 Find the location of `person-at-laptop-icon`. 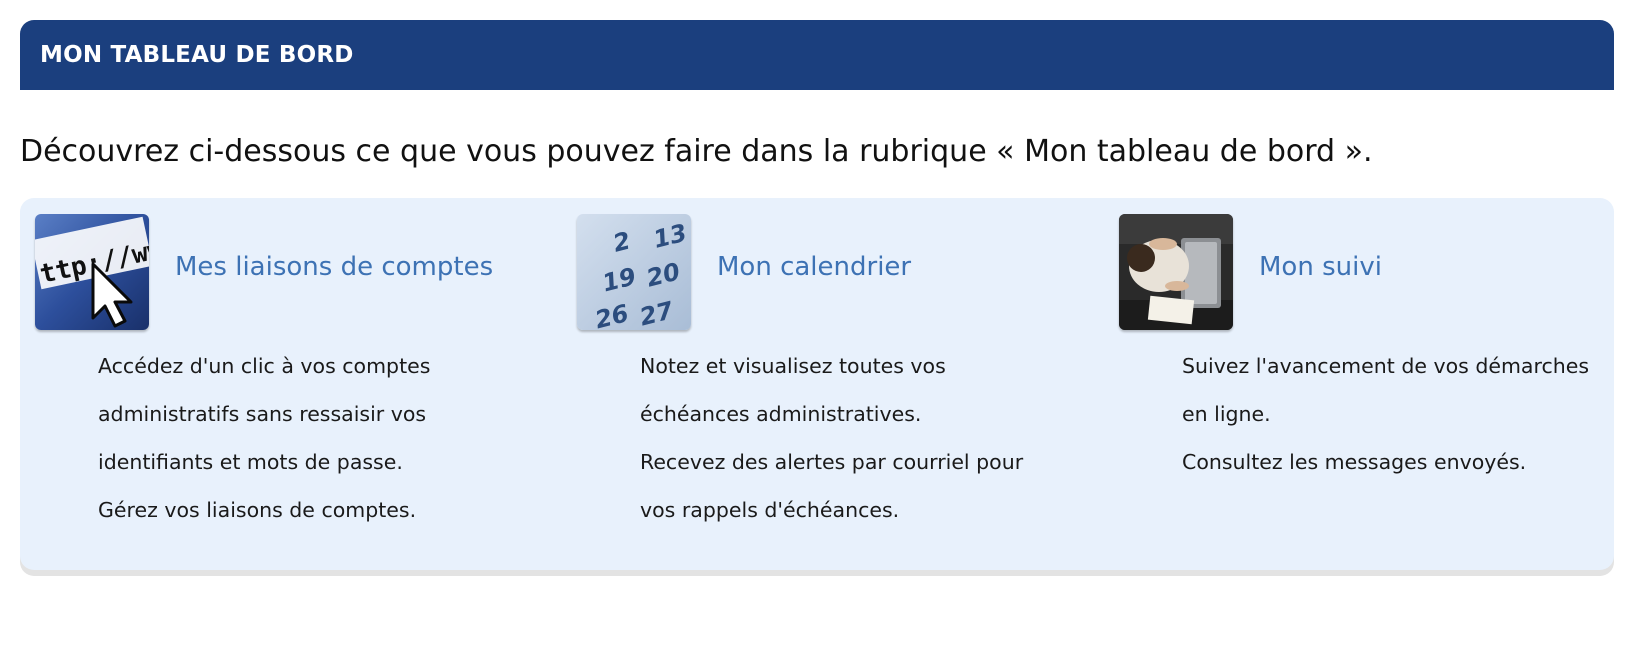

person-at-laptop-icon is located at coordinates (1176, 272).